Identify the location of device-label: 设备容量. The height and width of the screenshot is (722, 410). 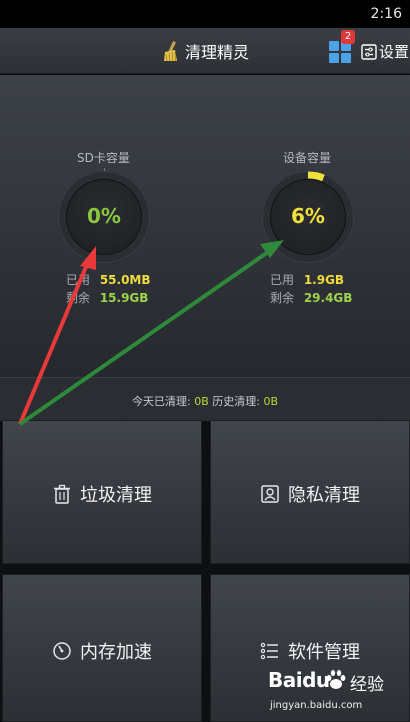
(307, 158).